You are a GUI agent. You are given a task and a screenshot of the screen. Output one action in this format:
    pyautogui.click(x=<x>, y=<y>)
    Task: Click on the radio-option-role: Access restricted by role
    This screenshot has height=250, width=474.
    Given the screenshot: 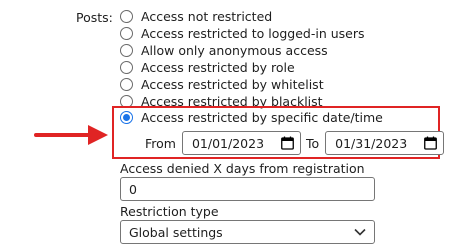 What is the action you would take?
    pyautogui.click(x=242, y=67)
    